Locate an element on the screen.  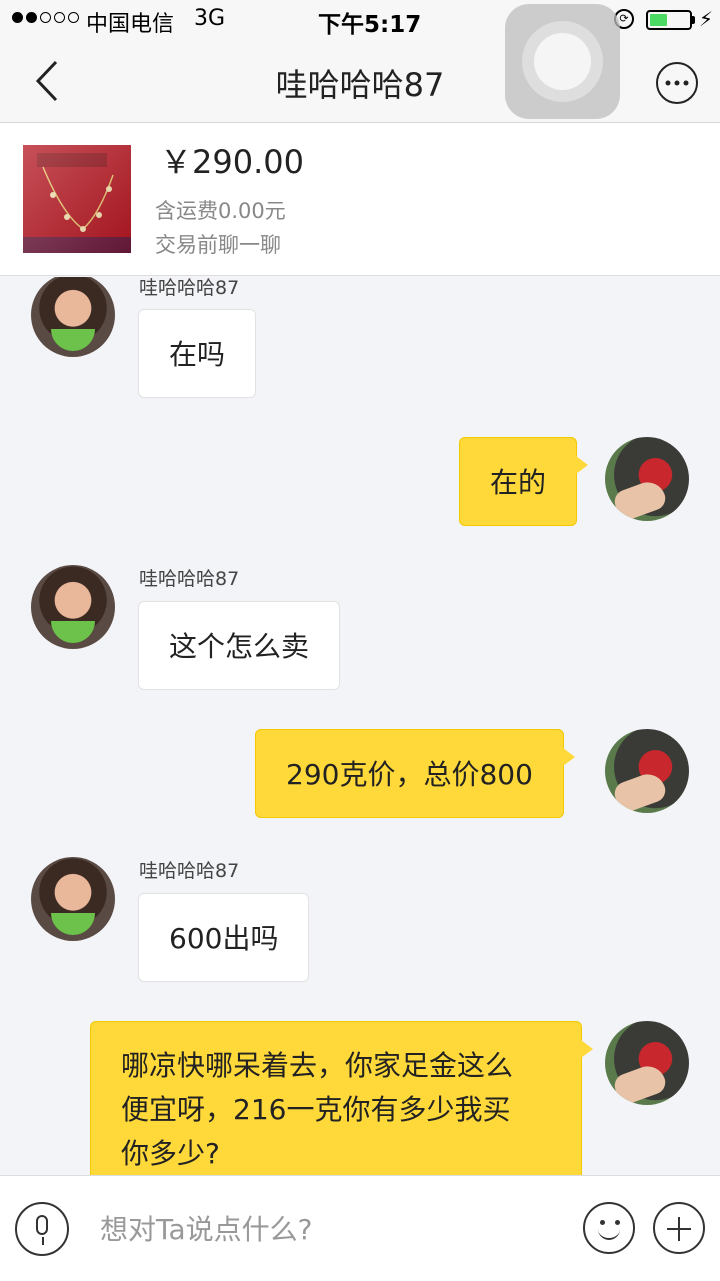
battery-icon is located at coordinates (669, 20).